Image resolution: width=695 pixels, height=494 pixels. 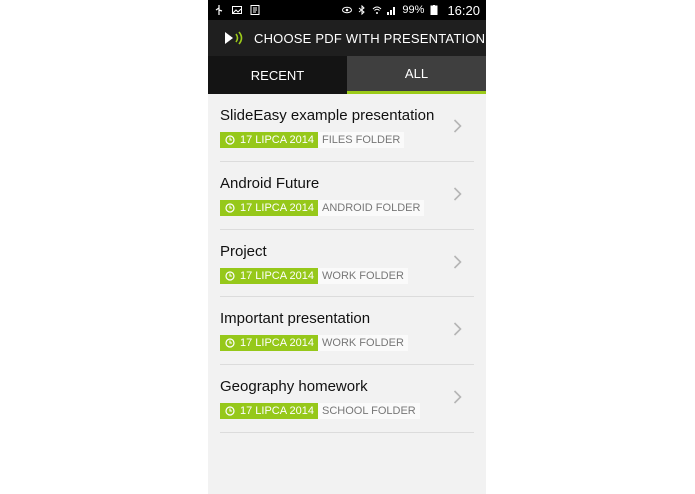 What do you see at coordinates (391, 11) in the screenshot?
I see `signal-icon` at bounding box center [391, 11].